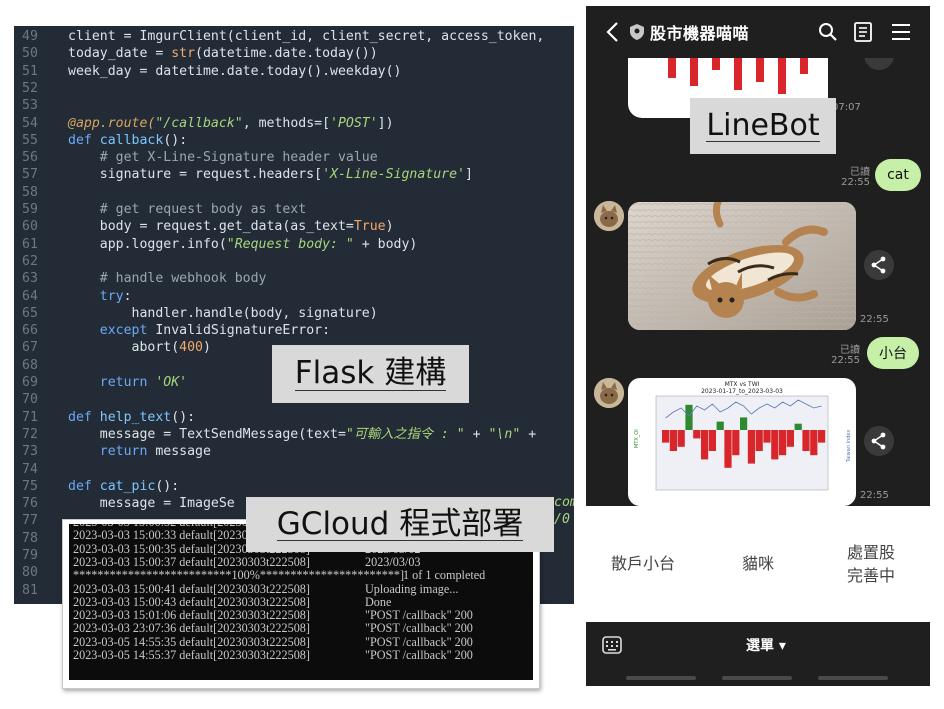  What do you see at coordinates (196, 313) in the screenshot?
I see `code-line: 65 handler.handle(body, signature)` at bounding box center [196, 313].